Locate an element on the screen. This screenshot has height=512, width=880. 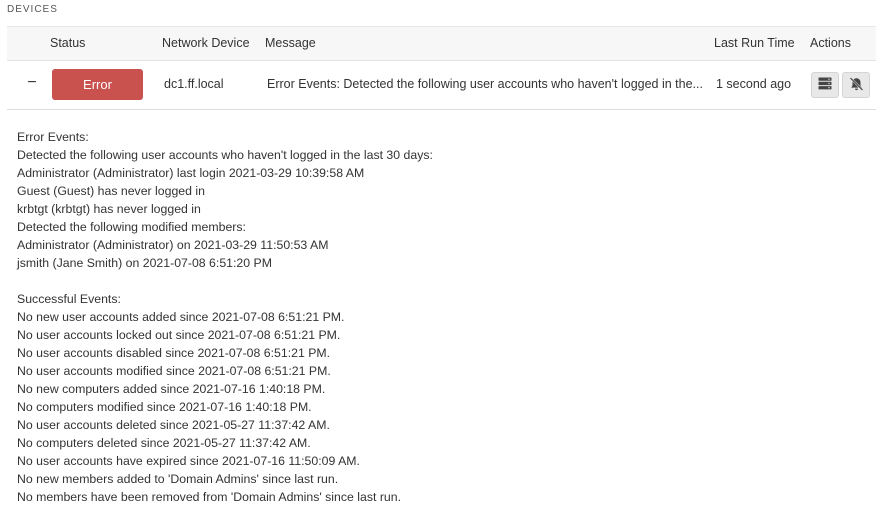
collapse-toggle: − is located at coordinates (32, 83).